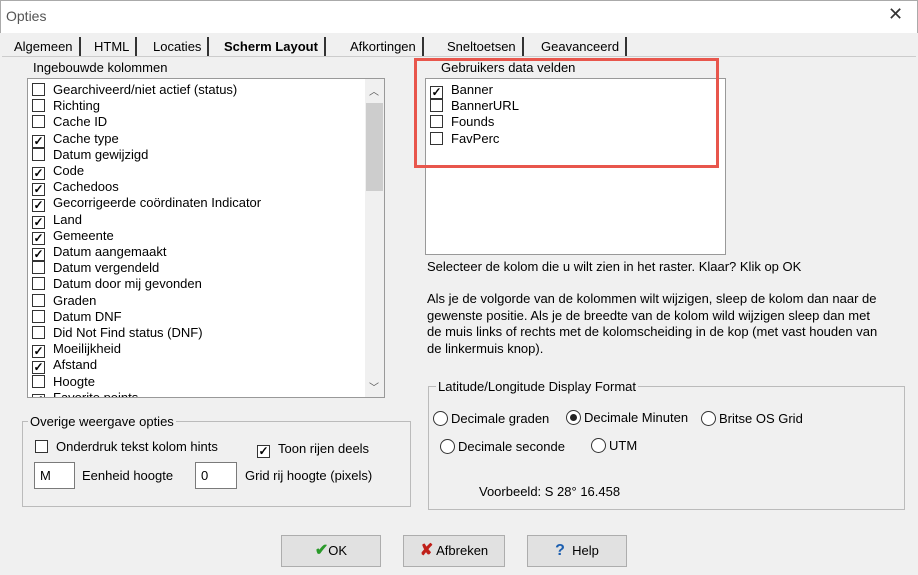  I want to click on list-item: Datum gewijzigd, so click(90, 155).